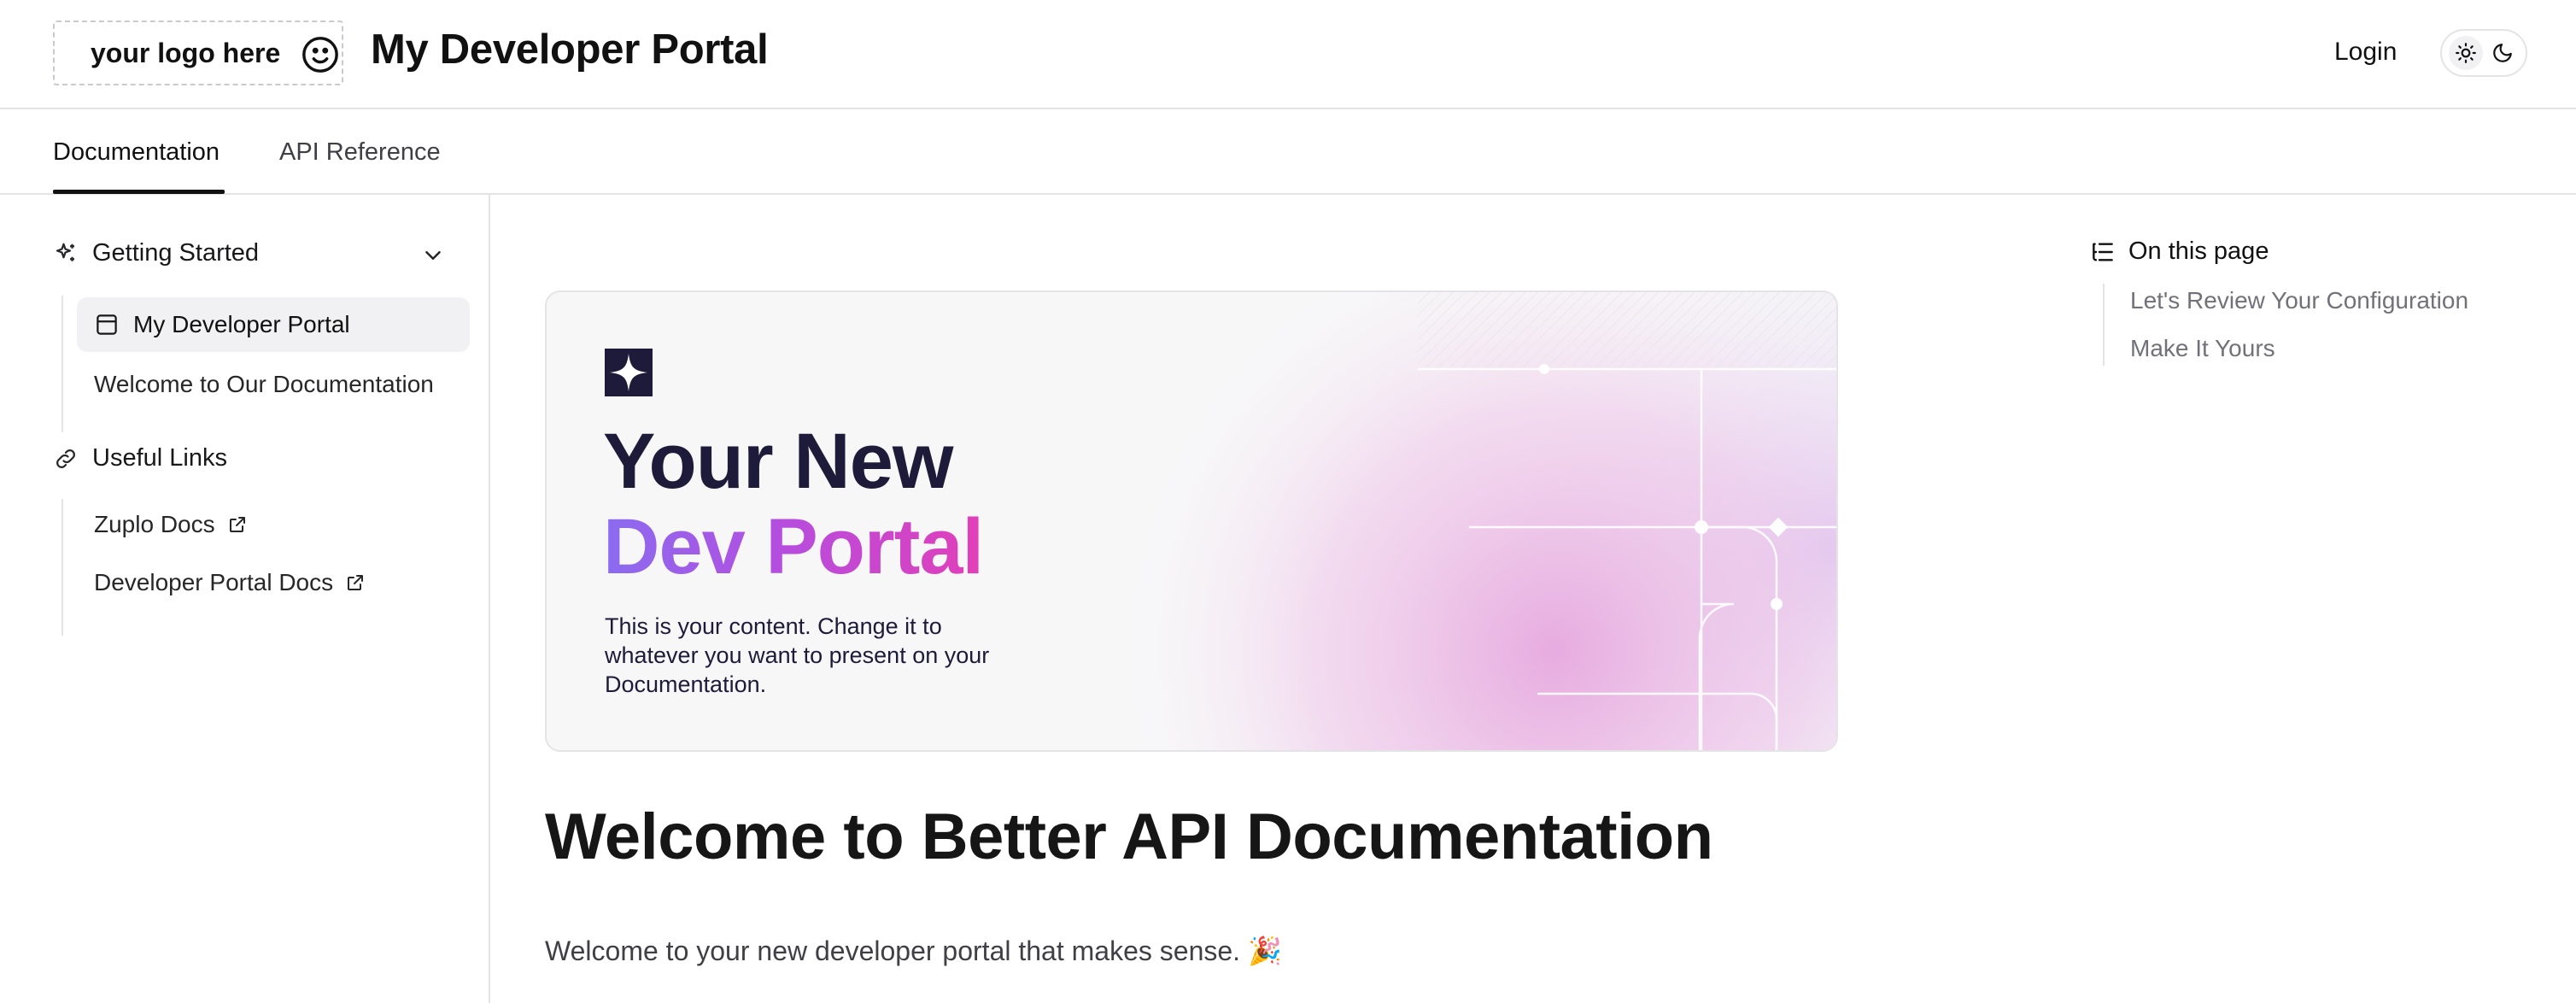 This screenshot has width=2576, height=1003. I want to click on toc-title: On this page, so click(2198, 252).